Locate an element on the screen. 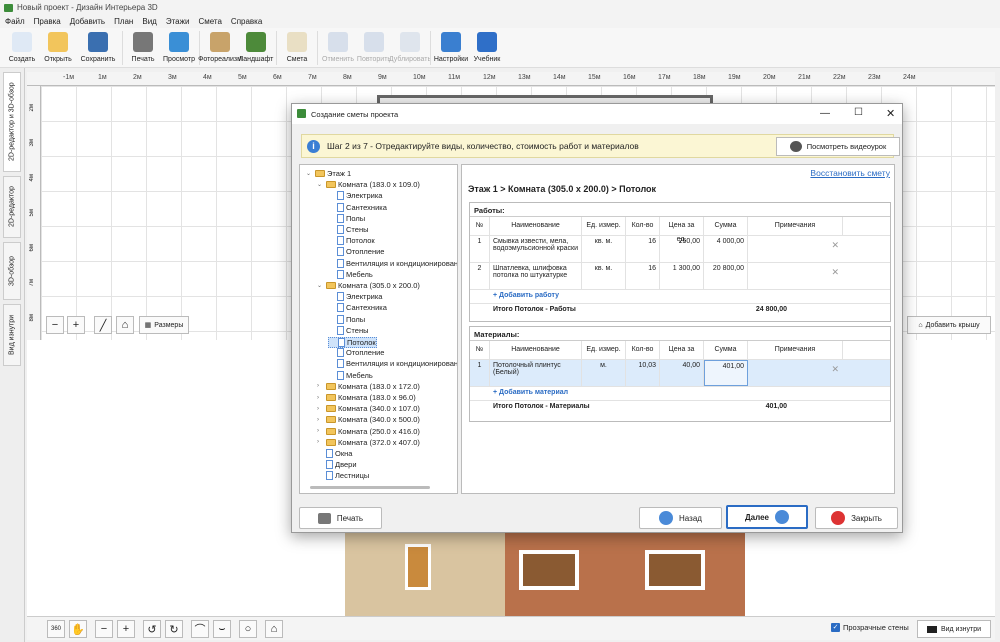 The width and height of the screenshot is (1000, 642). tree-scrollbar is located at coordinates (370, 487).